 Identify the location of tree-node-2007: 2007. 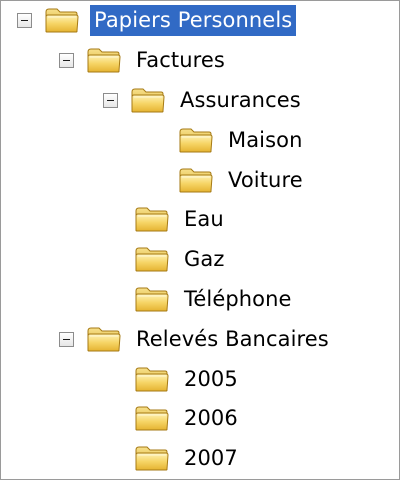
(188, 458).